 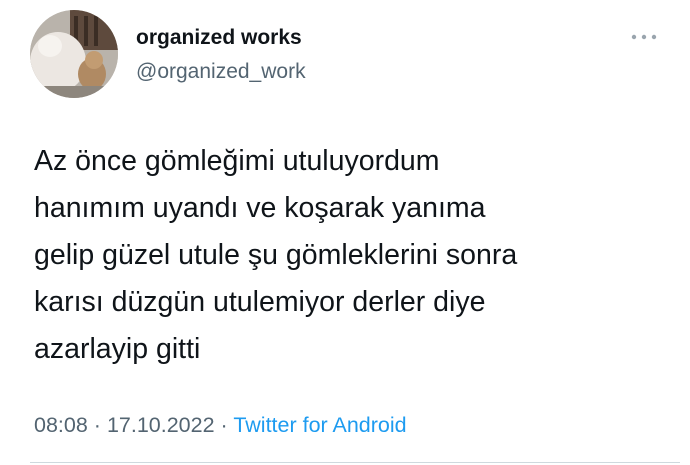 I want to click on more-options-button, so click(x=644, y=37).